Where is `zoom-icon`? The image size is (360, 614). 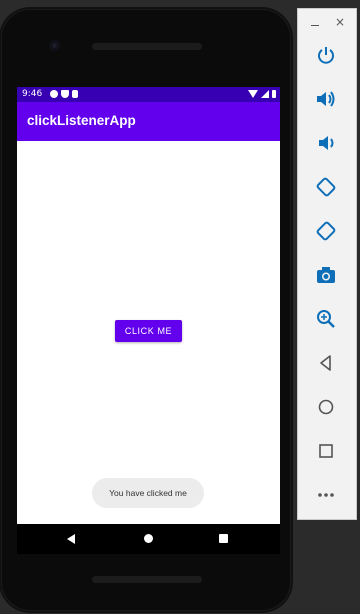
zoom-icon is located at coordinates (326, 319).